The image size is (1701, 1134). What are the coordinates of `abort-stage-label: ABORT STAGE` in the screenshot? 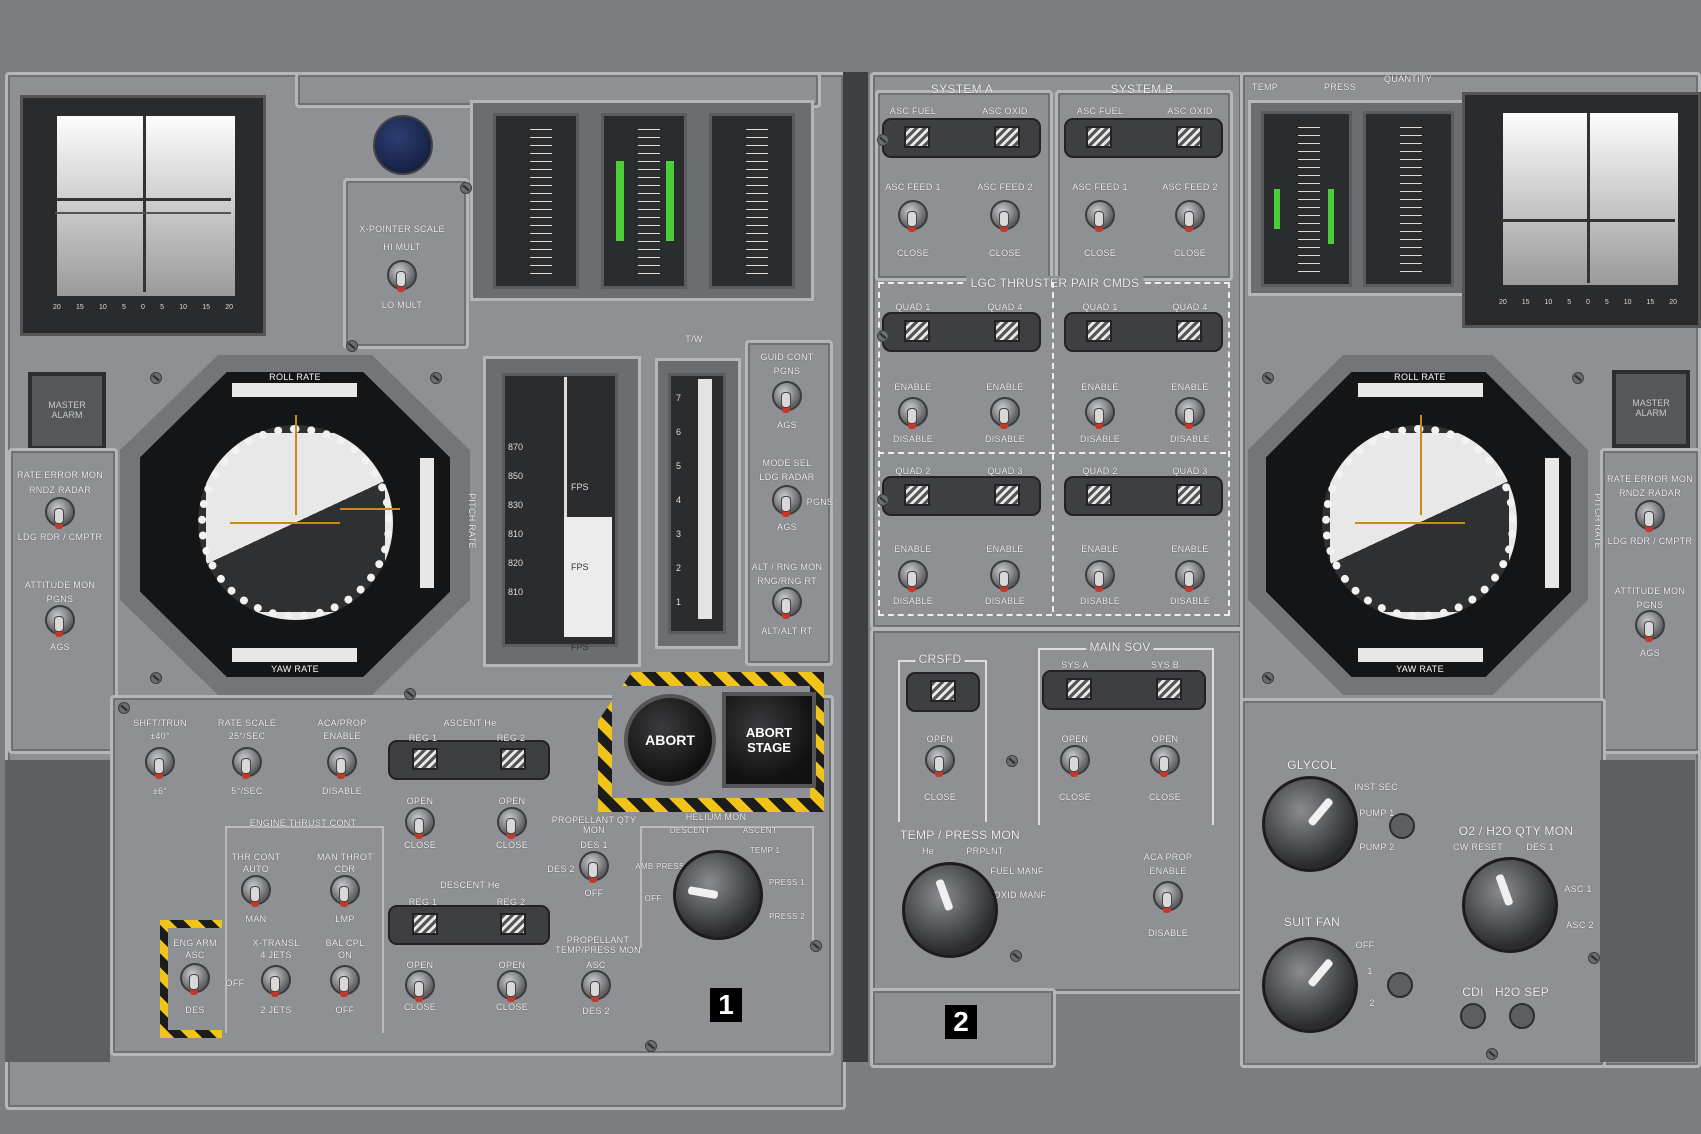 It's located at (769, 740).